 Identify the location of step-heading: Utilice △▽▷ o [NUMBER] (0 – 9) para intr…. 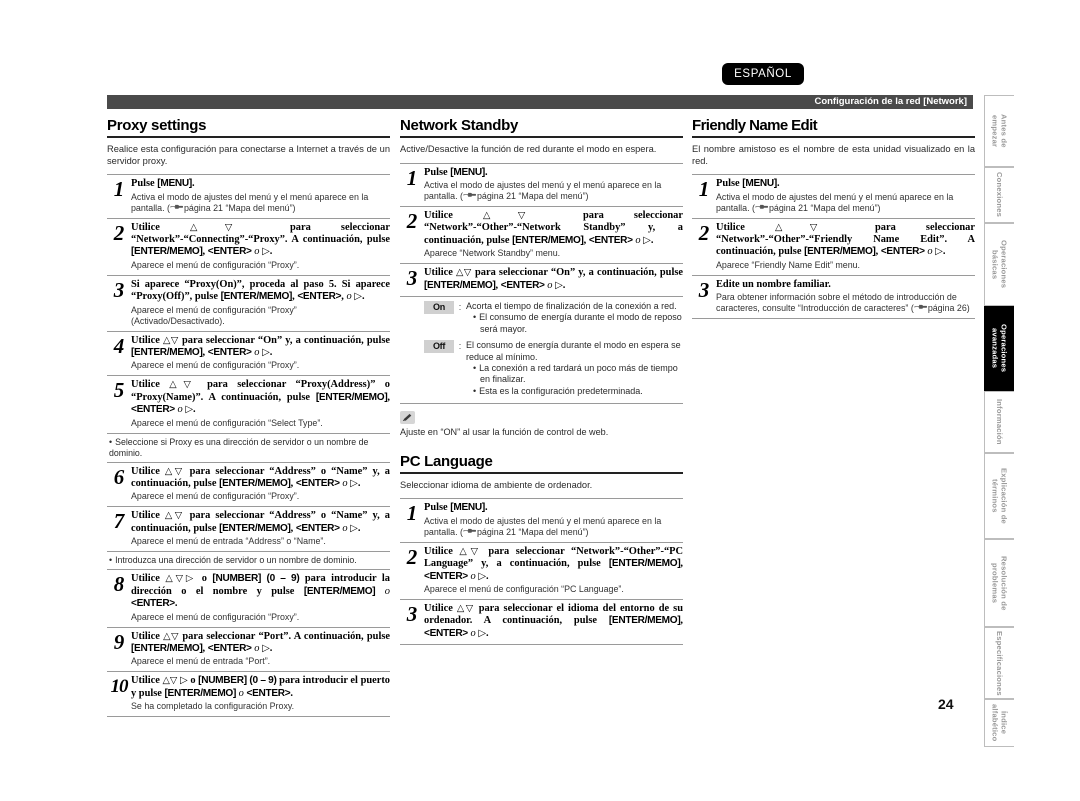
(260, 591).